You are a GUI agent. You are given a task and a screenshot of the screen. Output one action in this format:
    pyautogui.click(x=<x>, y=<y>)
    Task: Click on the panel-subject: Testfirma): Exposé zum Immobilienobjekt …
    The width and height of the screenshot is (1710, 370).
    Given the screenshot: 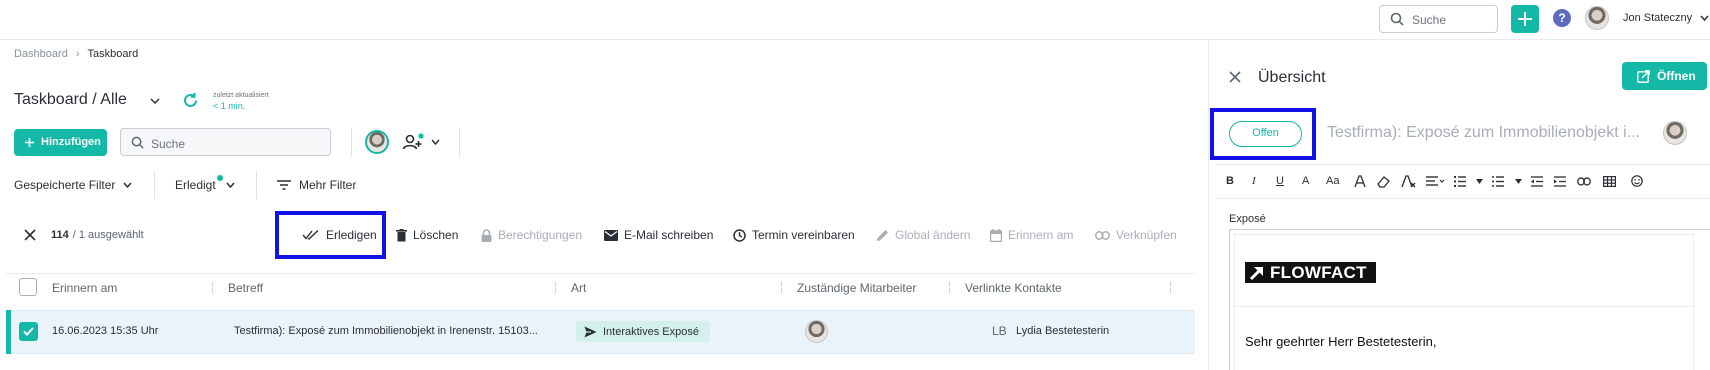 What is the action you would take?
    pyautogui.click(x=1483, y=133)
    